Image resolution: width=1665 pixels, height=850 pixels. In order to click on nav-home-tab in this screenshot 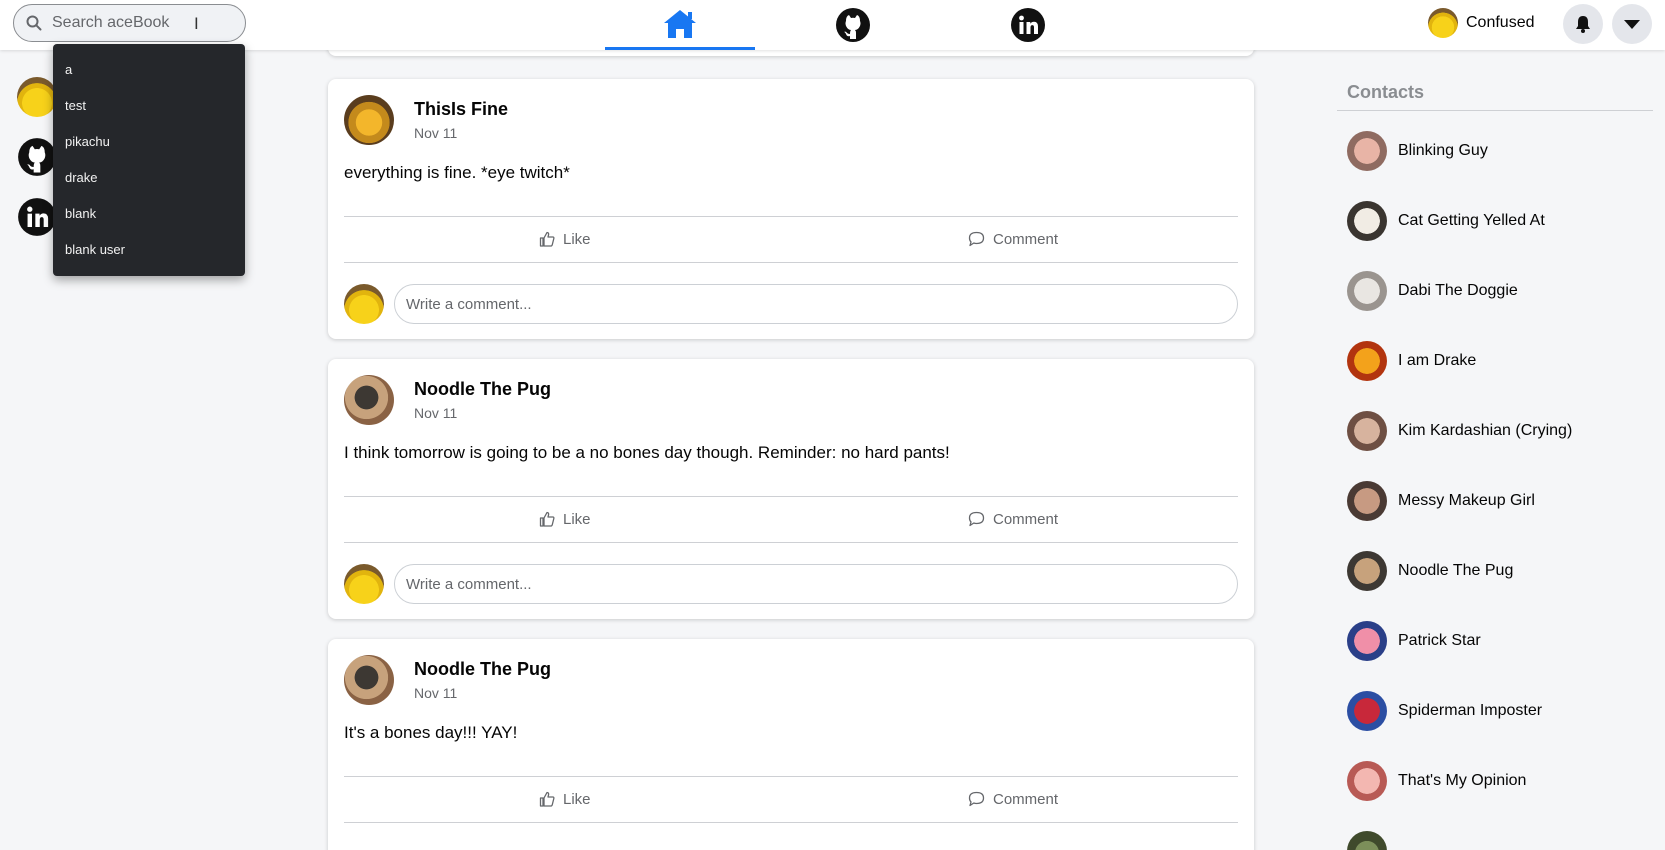, I will do `click(680, 25)`.